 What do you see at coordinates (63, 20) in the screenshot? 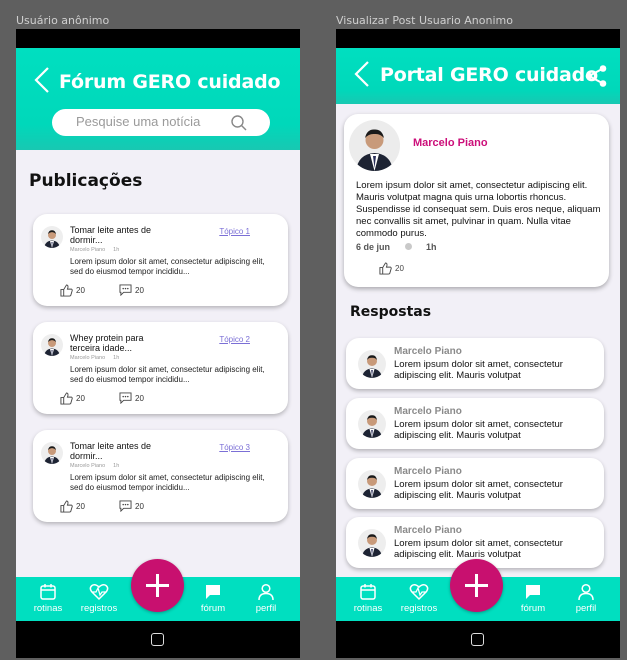
I see `frame-label-anonymous: Usuário anônimo` at bounding box center [63, 20].